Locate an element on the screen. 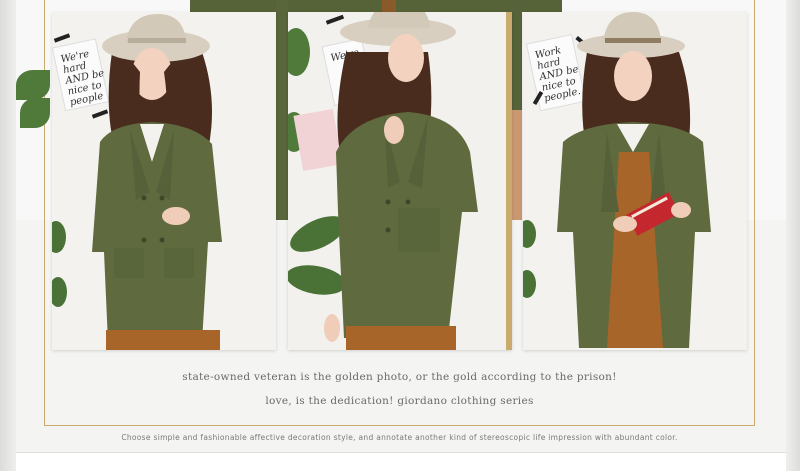 Image resolution: width=800 pixels, height=471 pixels. right-edge-shadow is located at coordinates (793, 235).